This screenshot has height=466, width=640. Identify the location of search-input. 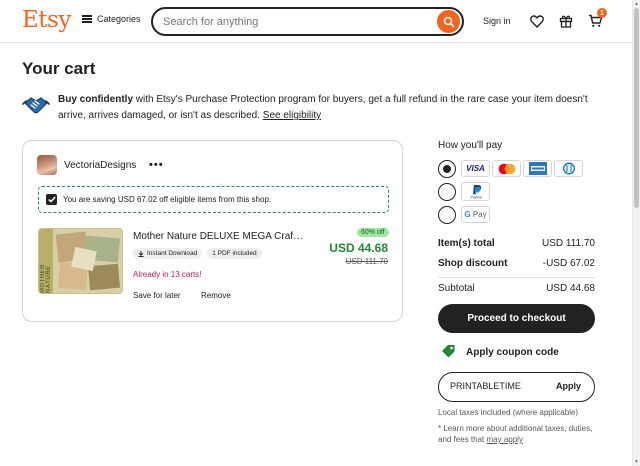
(298, 22).